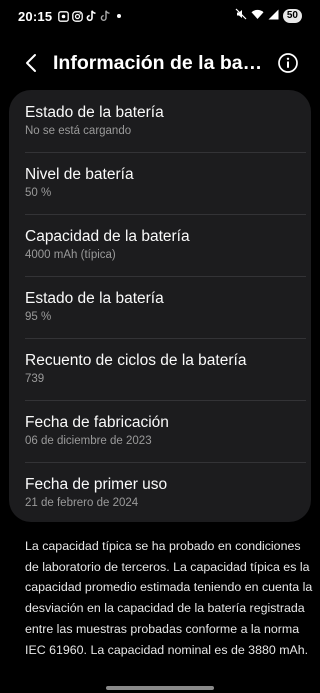 This screenshot has width=320, height=693. I want to click on row-value: 50 %, so click(38, 193).